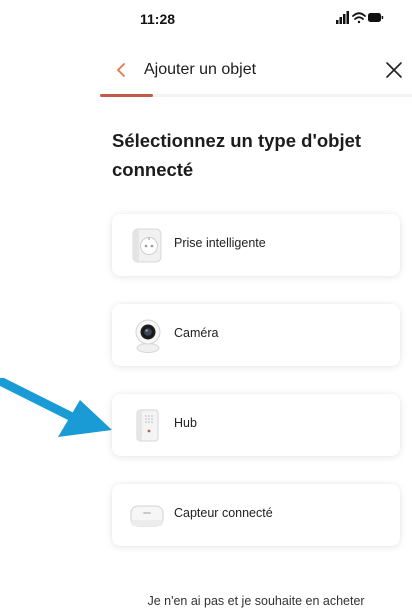 This screenshot has width=412, height=610. I want to click on status-icons, so click(360, 17).